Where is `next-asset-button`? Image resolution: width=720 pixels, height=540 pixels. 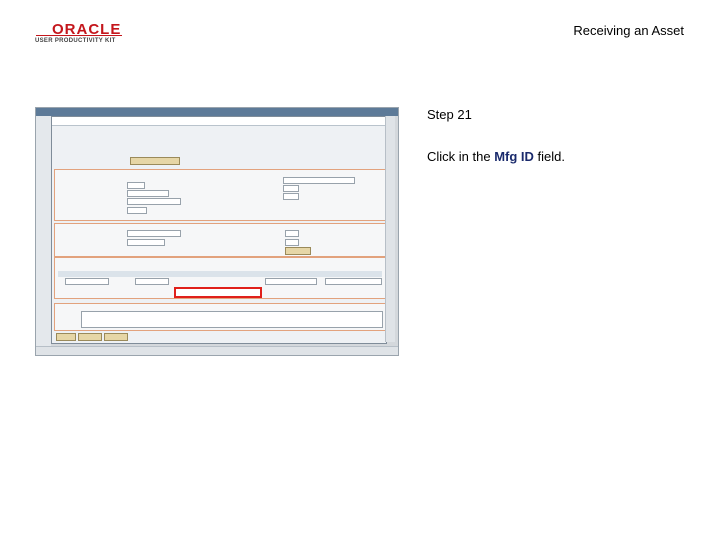
next-asset-button is located at coordinates (155, 161).